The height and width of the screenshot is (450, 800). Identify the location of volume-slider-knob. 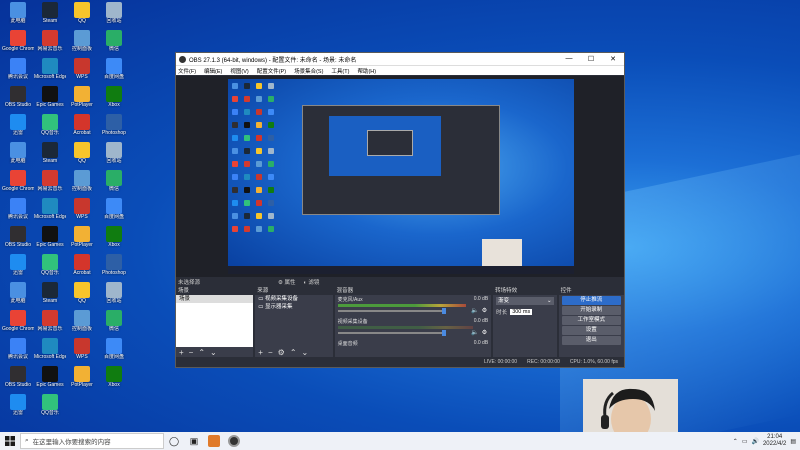
(444, 333).